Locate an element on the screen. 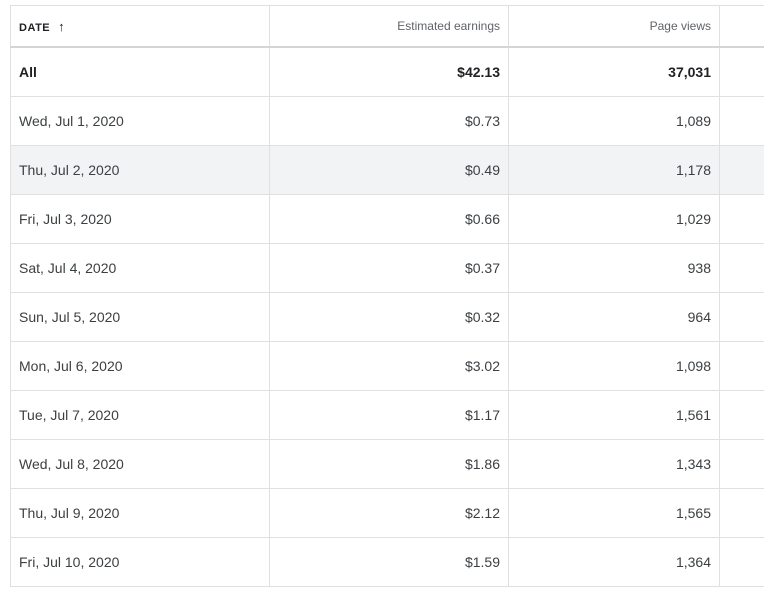 The image size is (764, 591). row-page-views-cell: 1,098 is located at coordinates (614, 366).